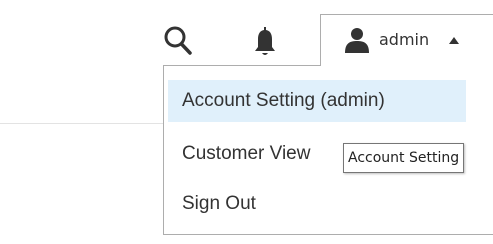 This screenshot has height=244, width=493. Describe the element at coordinates (246, 154) in the screenshot. I see `menu-item-customer-view: Customer View` at that location.